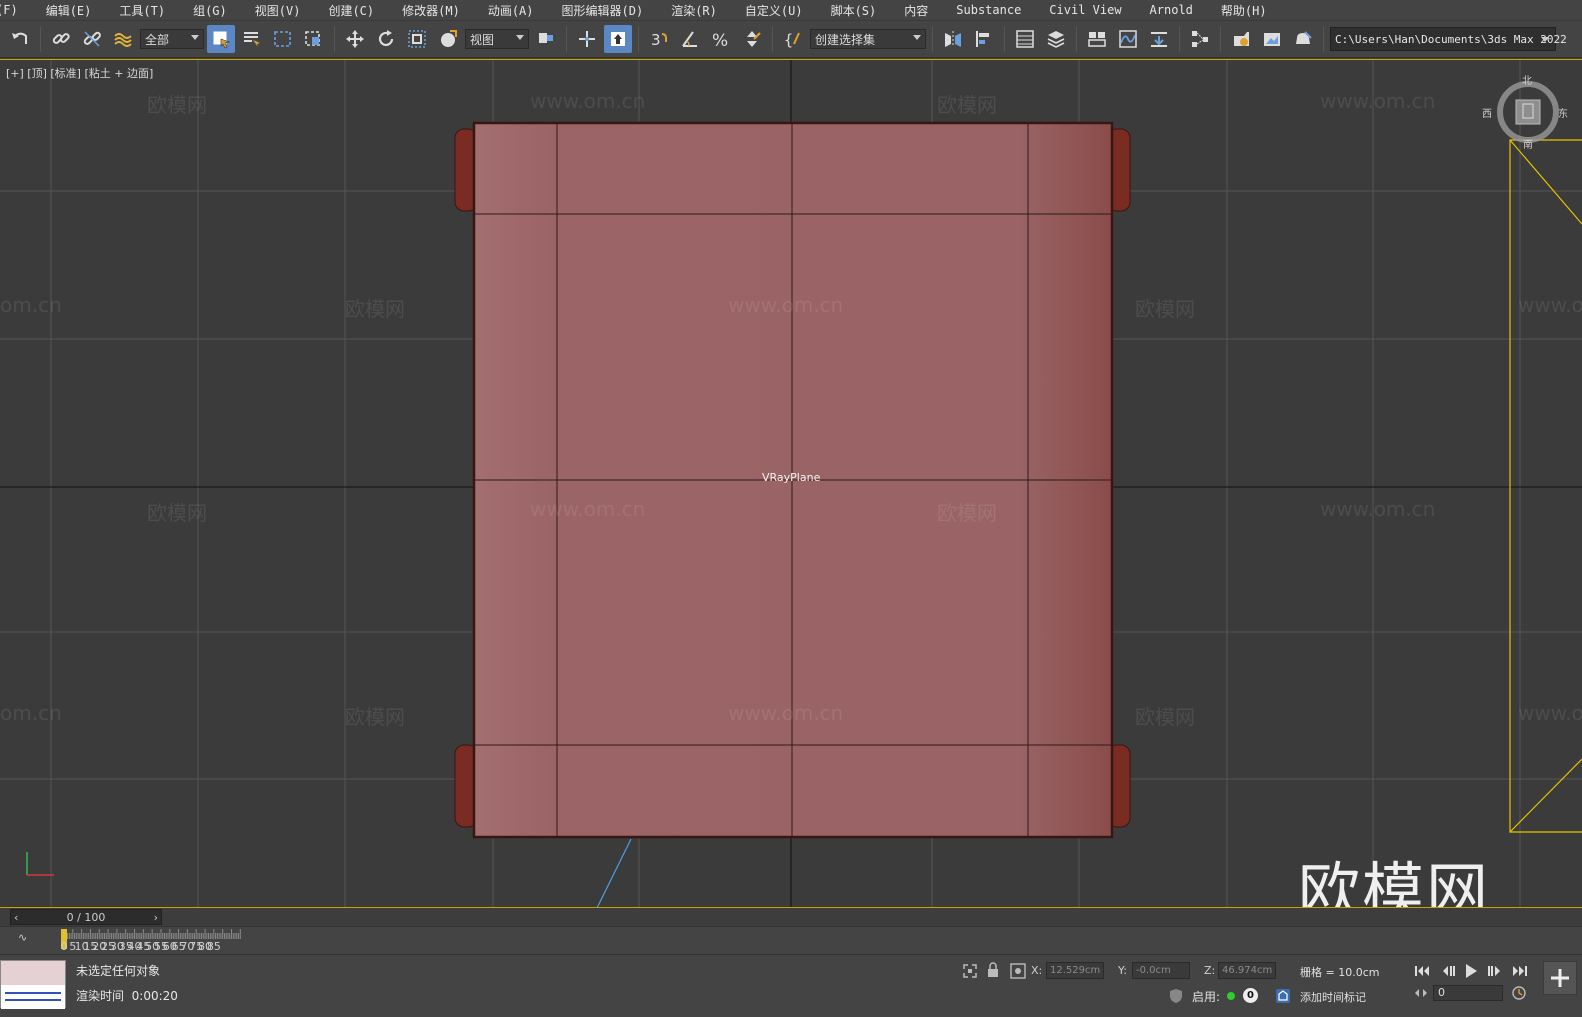 This screenshot has height=1017, width=1582. What do you see at coordinates (61, 39) in the screenshot?
I see `link-icon` at bounding box center [61, 39].